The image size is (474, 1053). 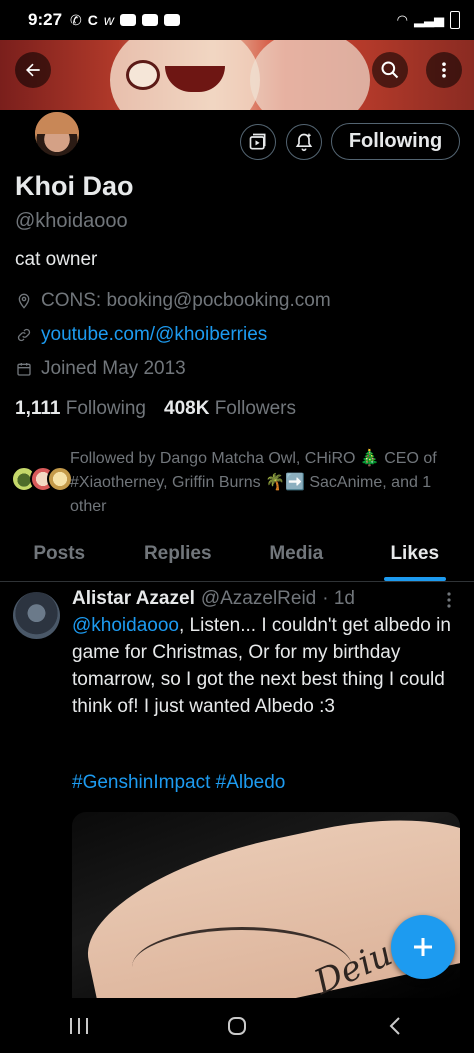 I want to click on tweet-header: Alistar Azazel @AzazelReid · 1d, so click(x=213, y=599).